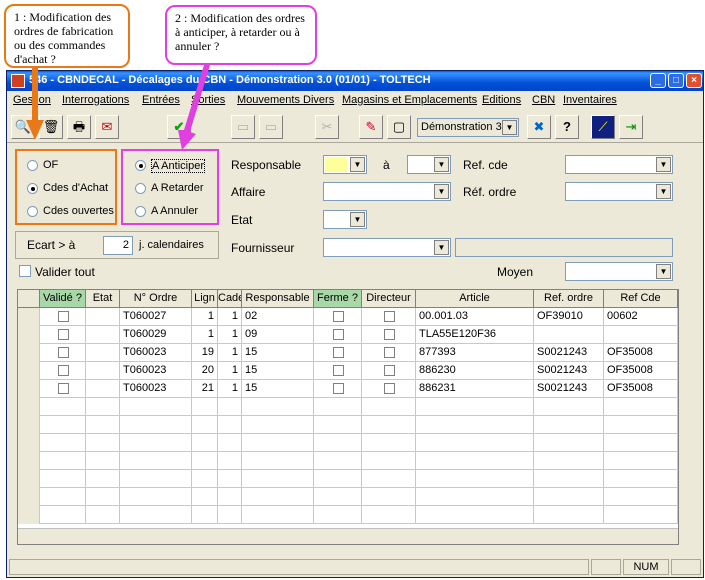  Describe the element at coordinates (51, 245) in the screenshot. I see `ecart-label: Ecart > à` at that location.